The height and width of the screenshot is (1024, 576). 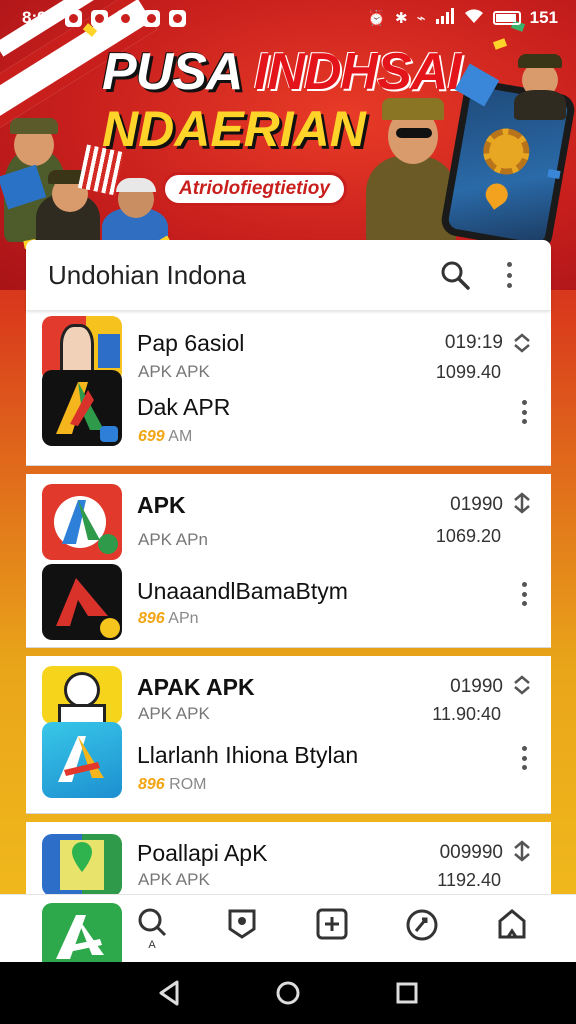 I want to click on search-button, so click(x=455, y=275).